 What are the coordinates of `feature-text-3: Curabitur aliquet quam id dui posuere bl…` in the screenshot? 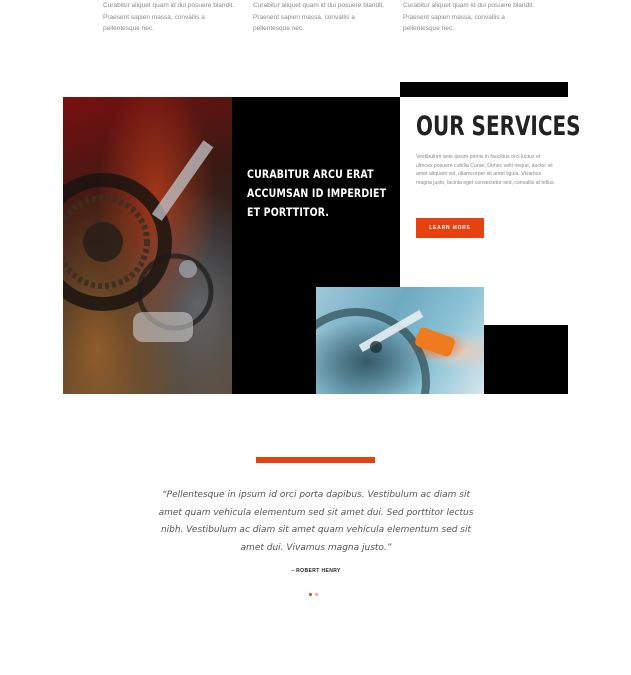 It's located at (469, 17).